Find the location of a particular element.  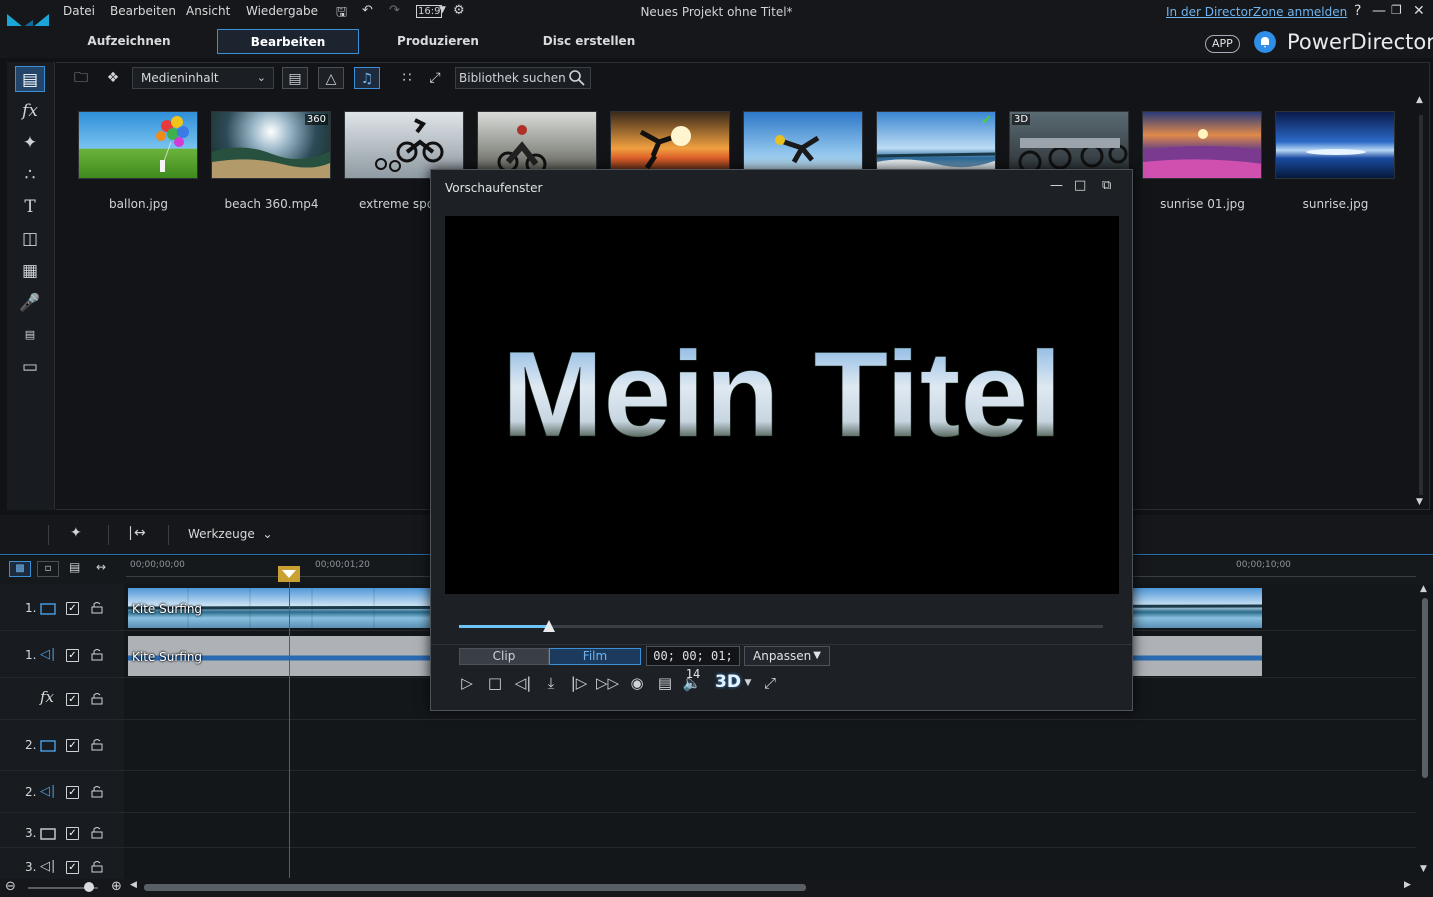

magic-tools-icon: ✦ is located at coordinates (76, 533).